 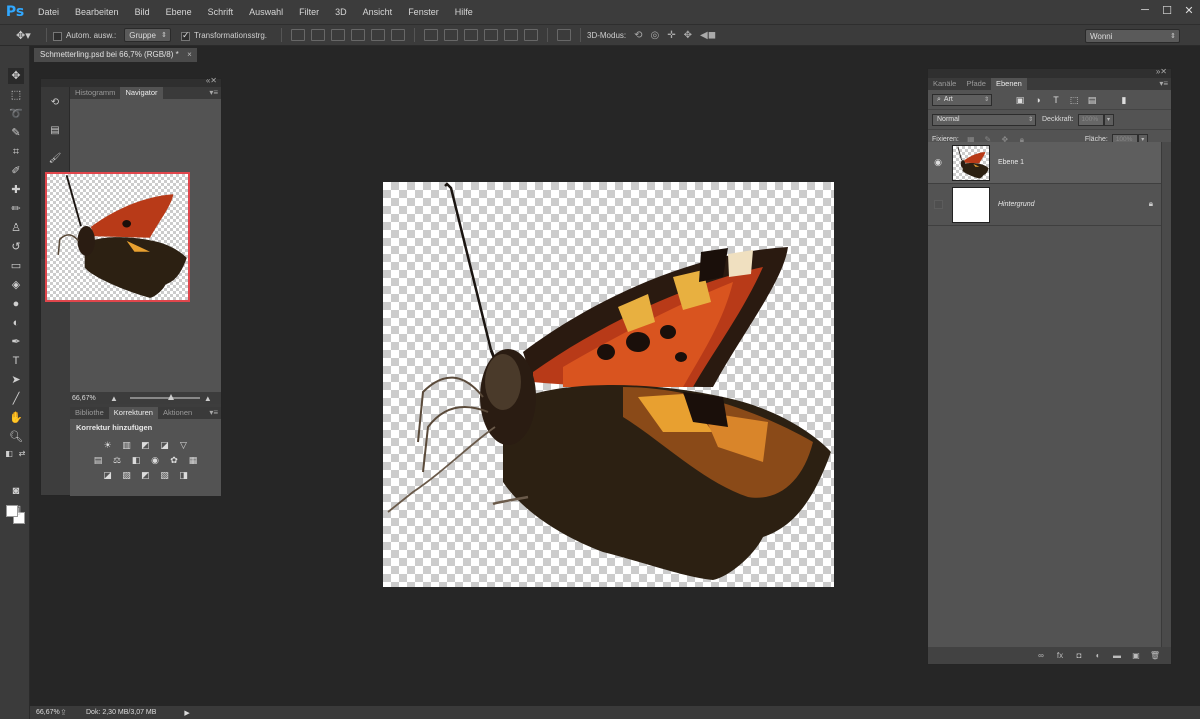 What do you see at coordinates (531, 35) in the screenshot?
I see `distribute-right-icon` at bounding box center [531, 35].